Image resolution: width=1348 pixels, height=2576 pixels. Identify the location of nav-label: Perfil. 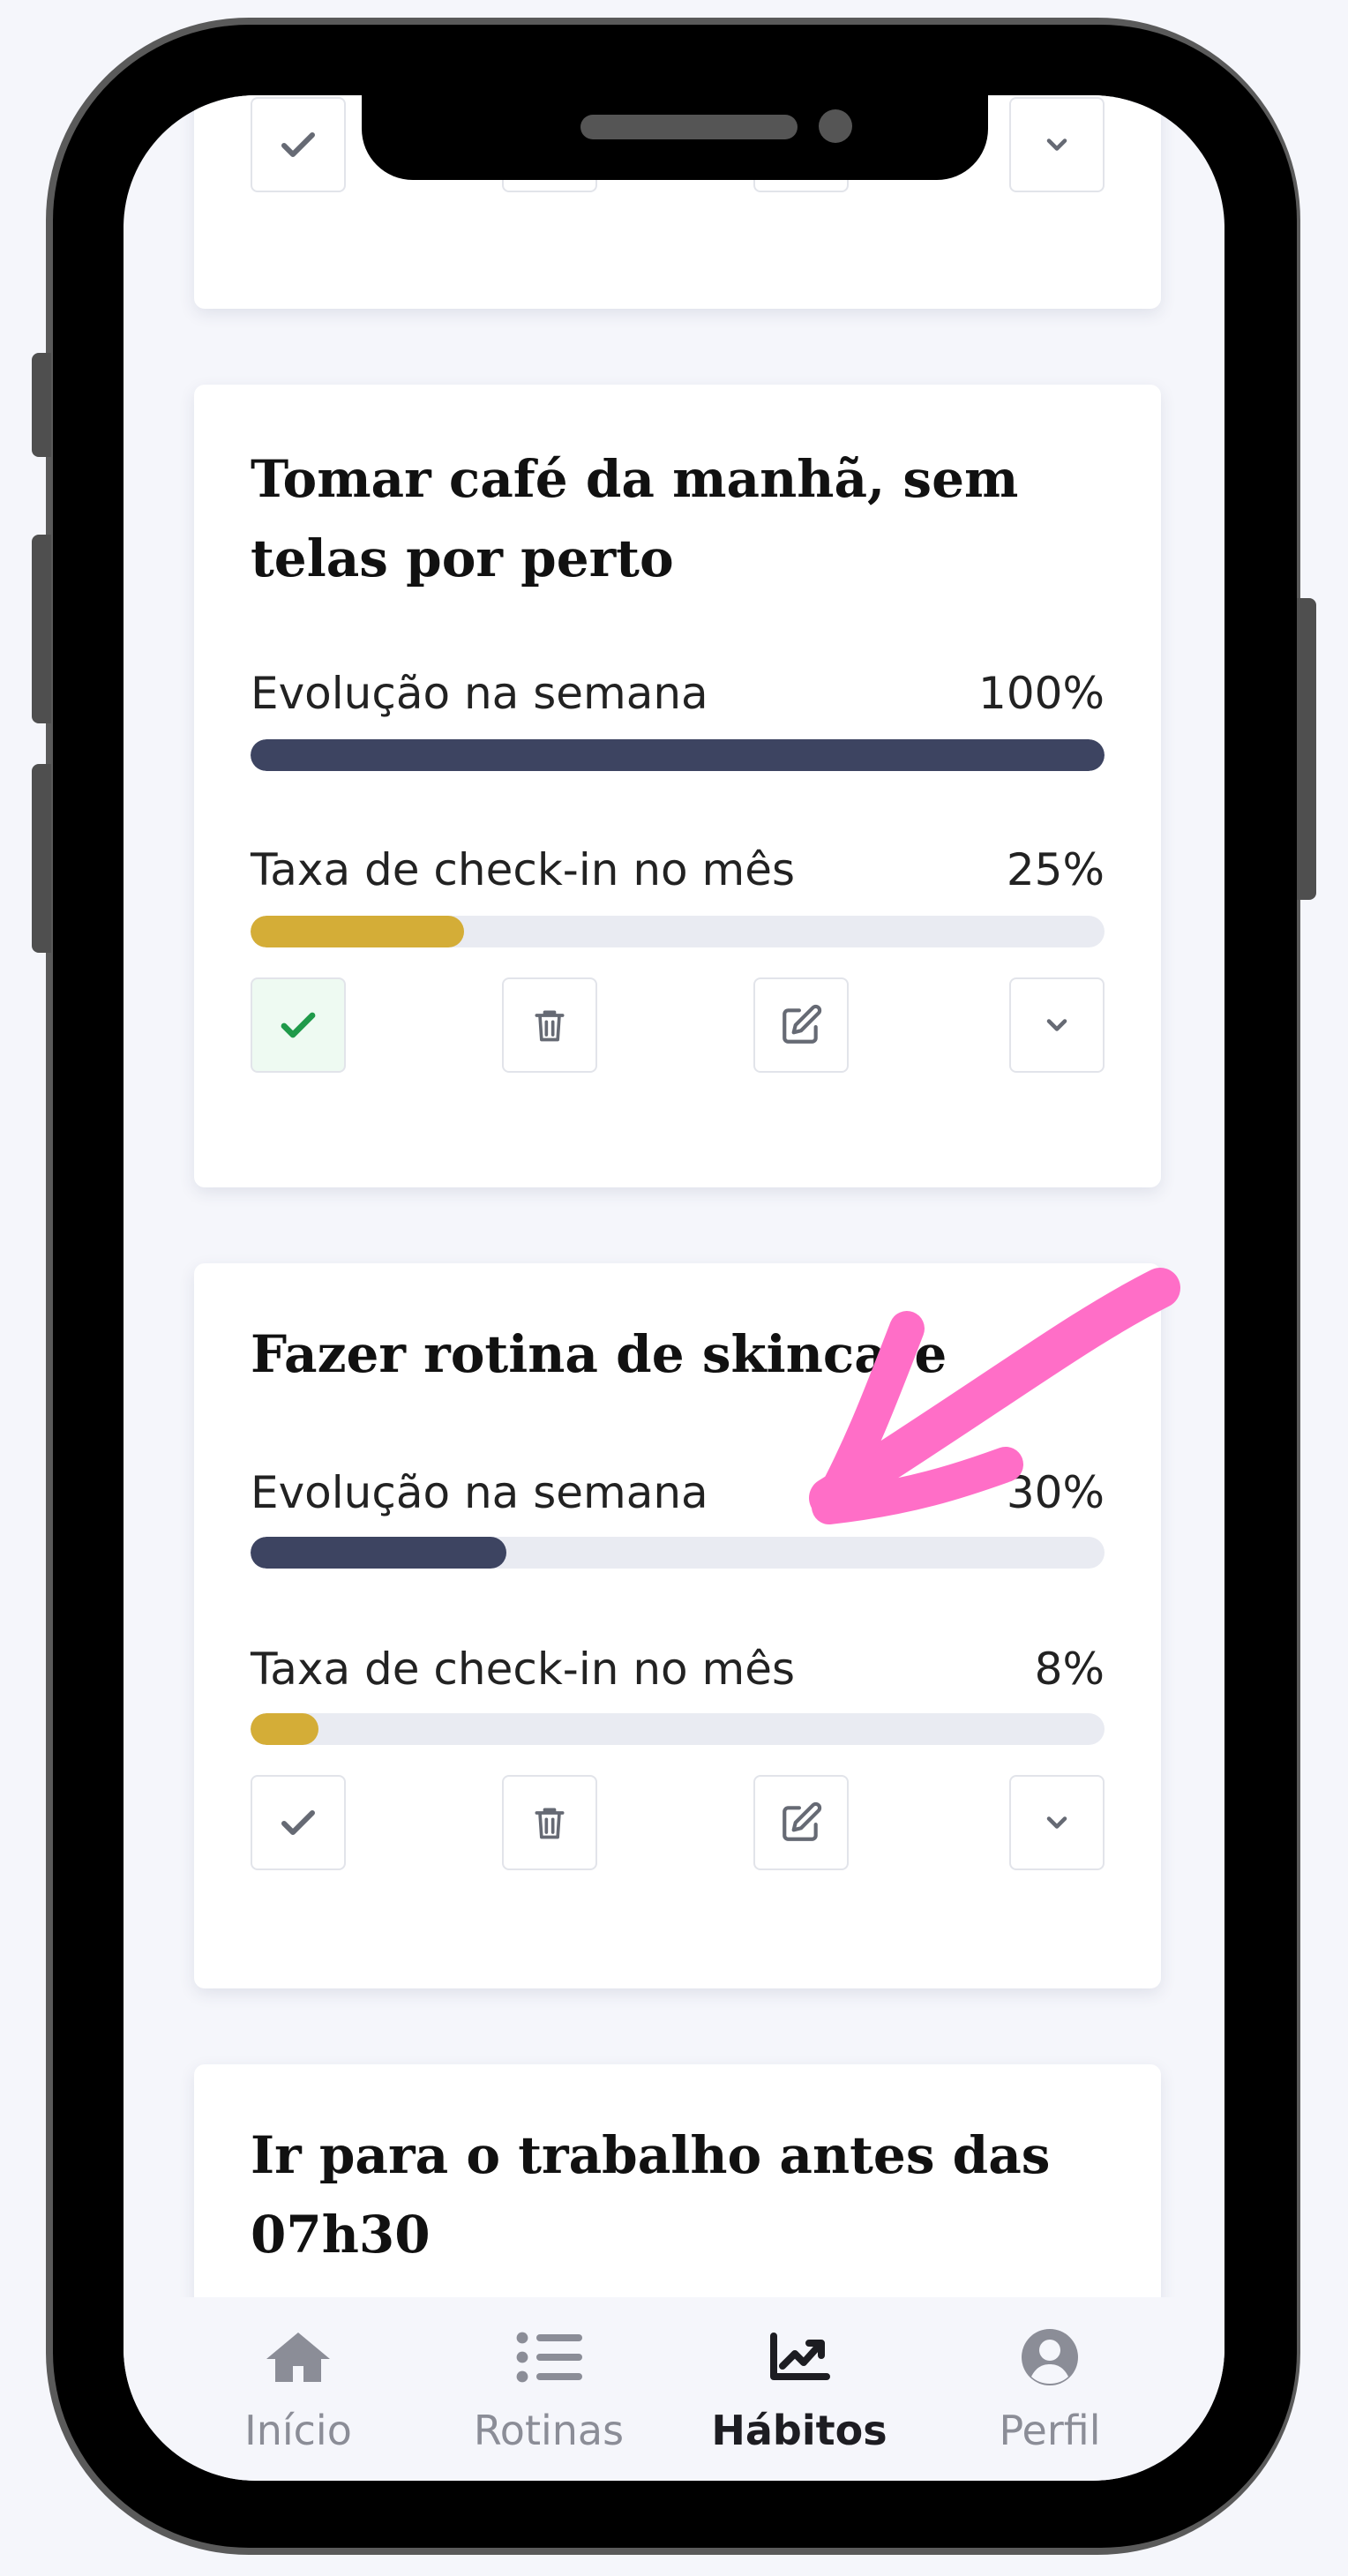
(1050, 2430).